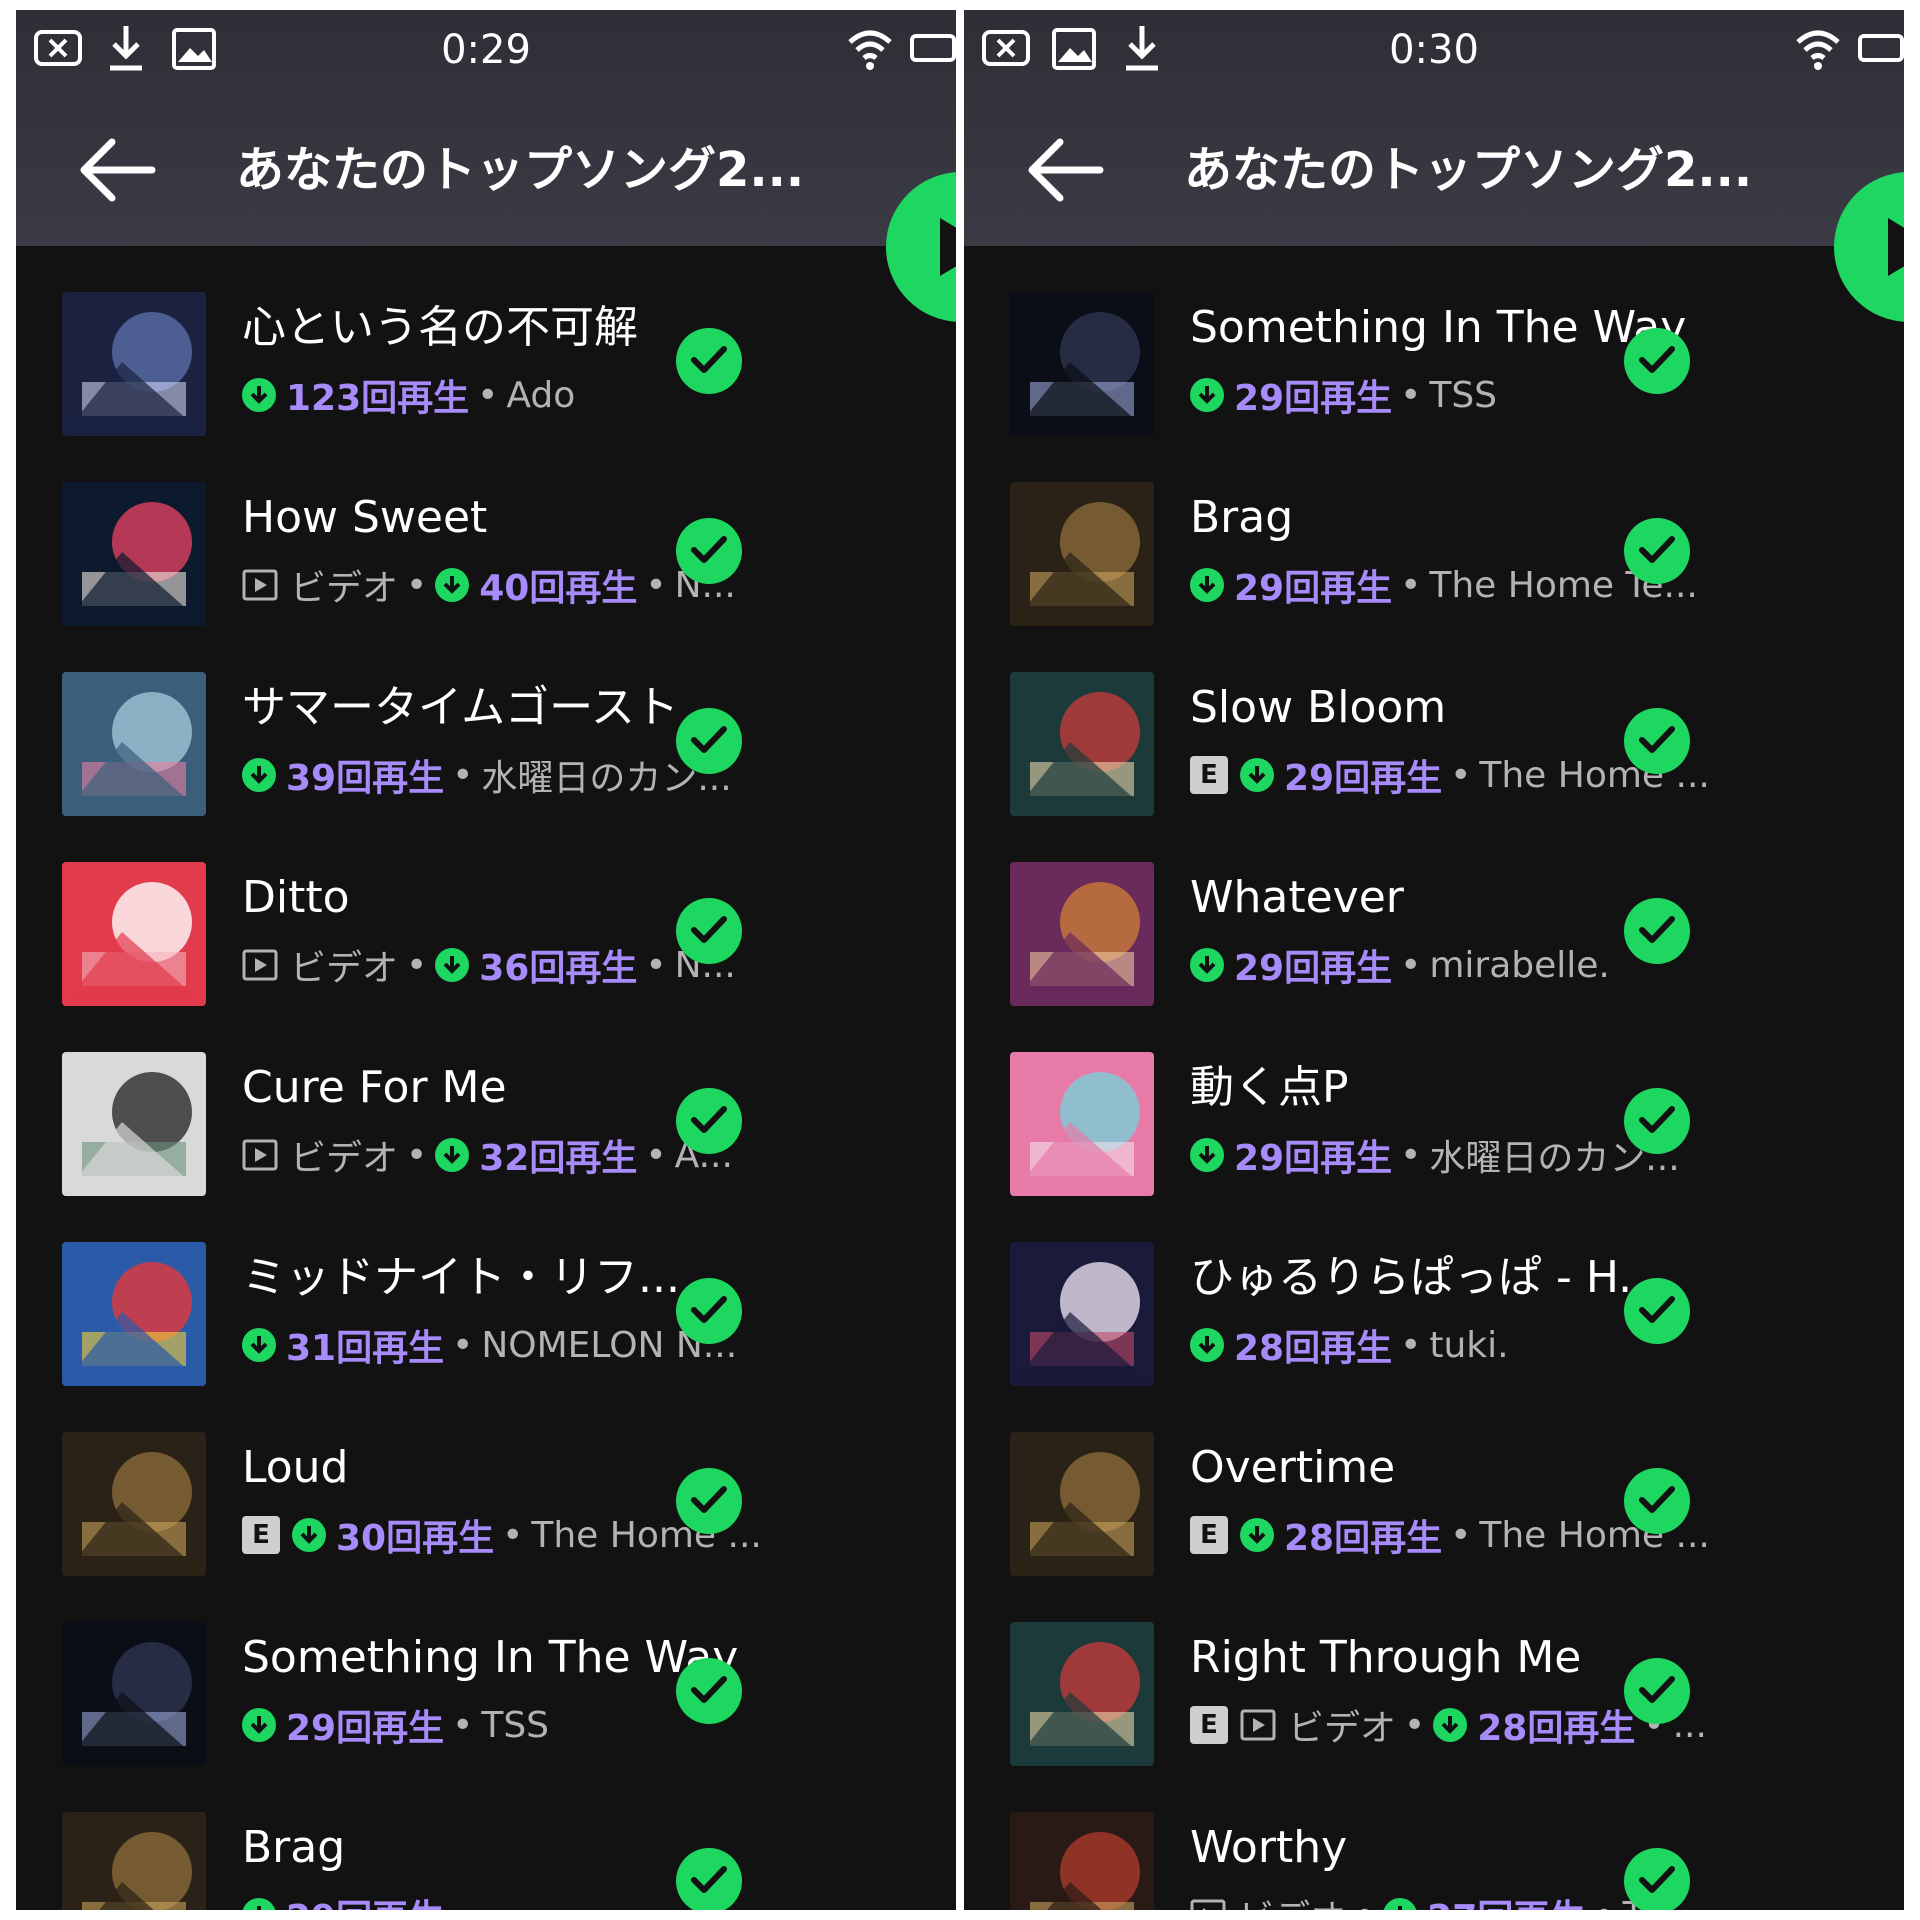 This screenshot has width=1920, height=1920. I want to click on play-count: 30回再生, so click(415, 1538).